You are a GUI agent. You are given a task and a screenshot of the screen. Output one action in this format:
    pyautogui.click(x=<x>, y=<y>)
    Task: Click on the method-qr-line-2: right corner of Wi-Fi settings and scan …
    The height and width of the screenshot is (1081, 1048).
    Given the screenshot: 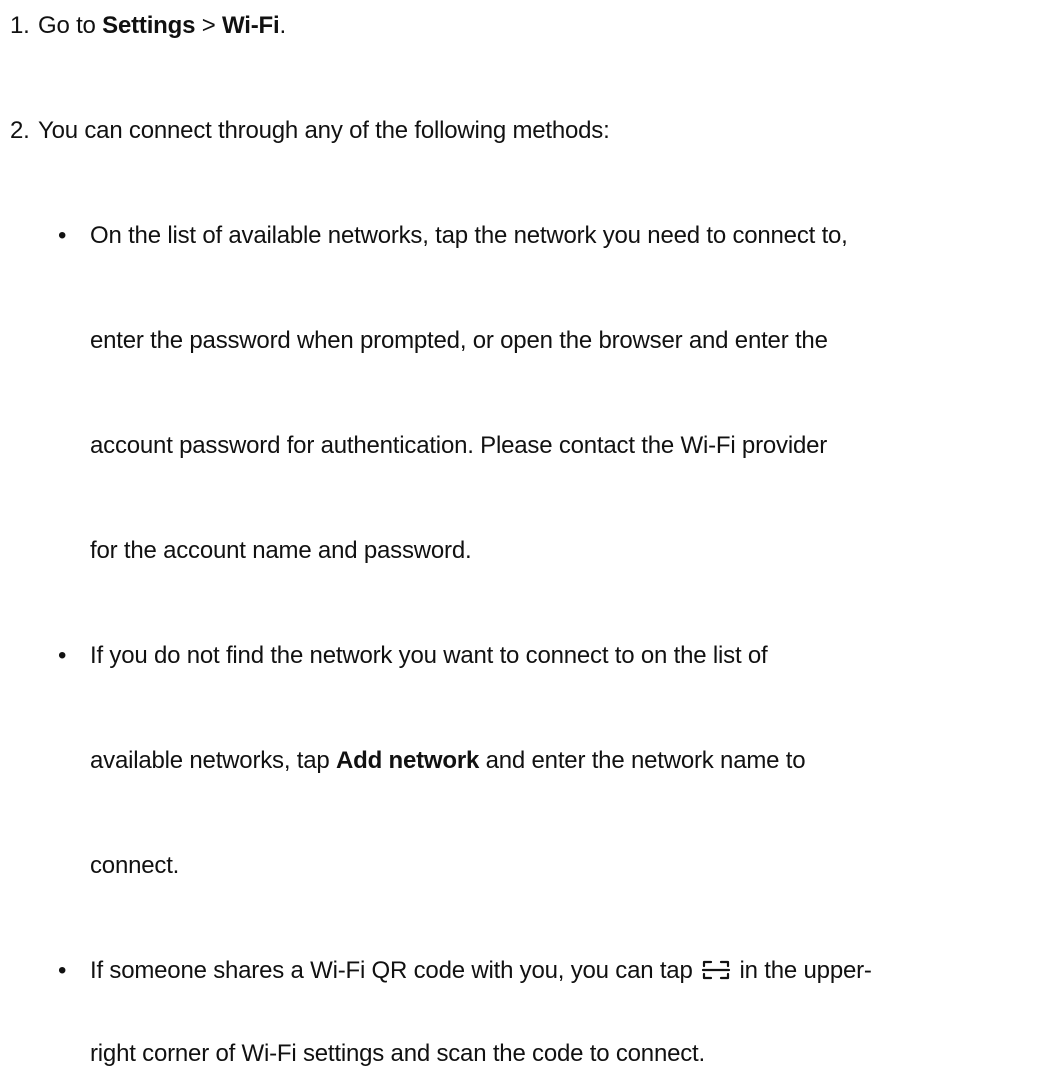 What is the action you would take?
    pyautogui.click(x=397, y=1053)
    